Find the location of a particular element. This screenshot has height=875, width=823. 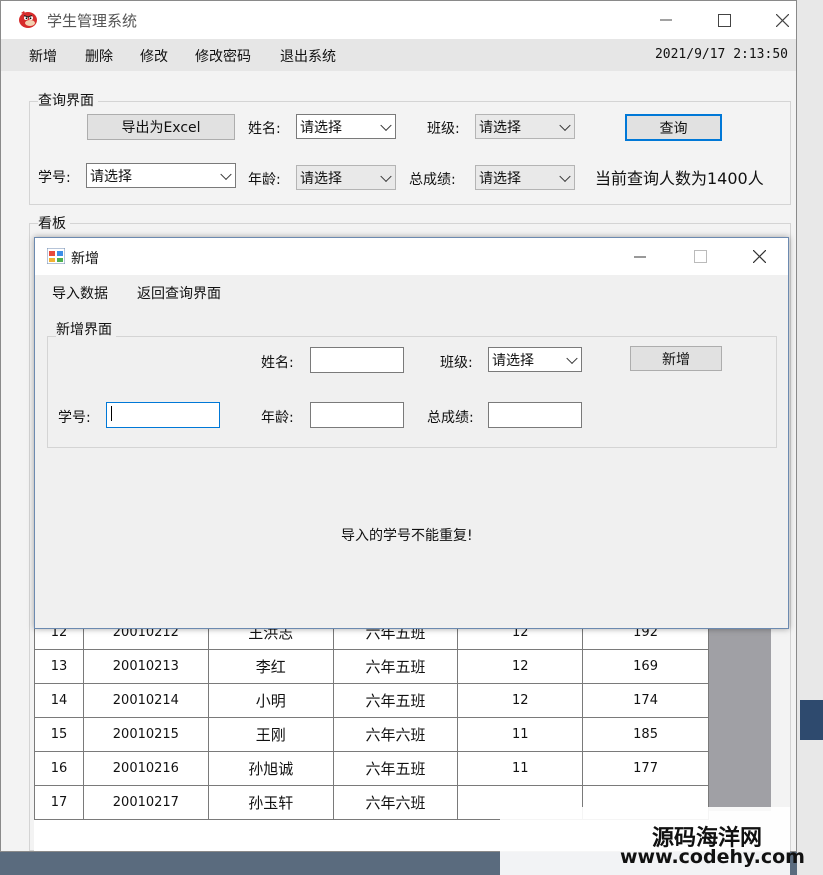

dialog-total-score-input is located at coordinates (535, 415).